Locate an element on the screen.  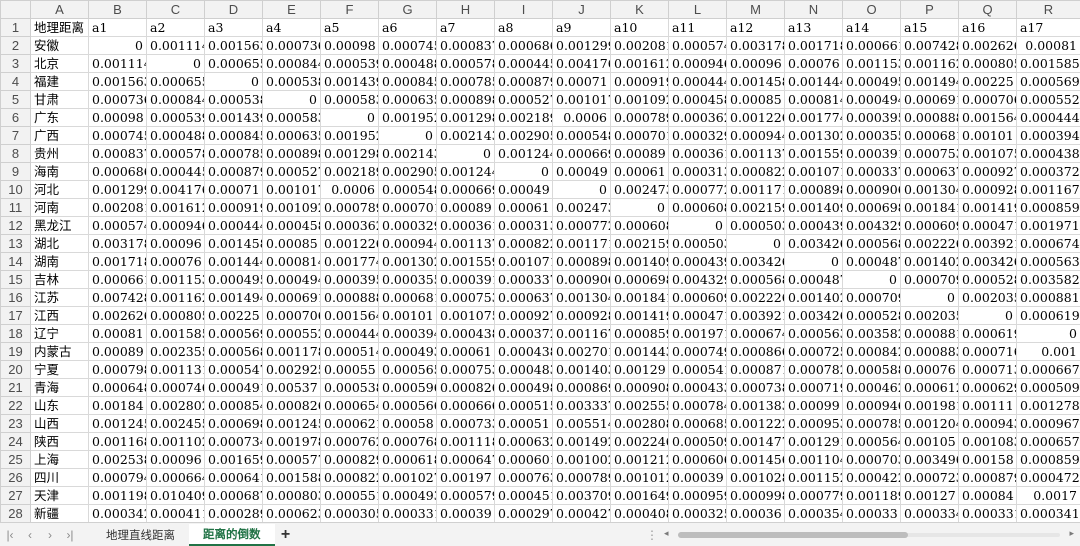
column-header-l: L is located at coordinates (698, 10).